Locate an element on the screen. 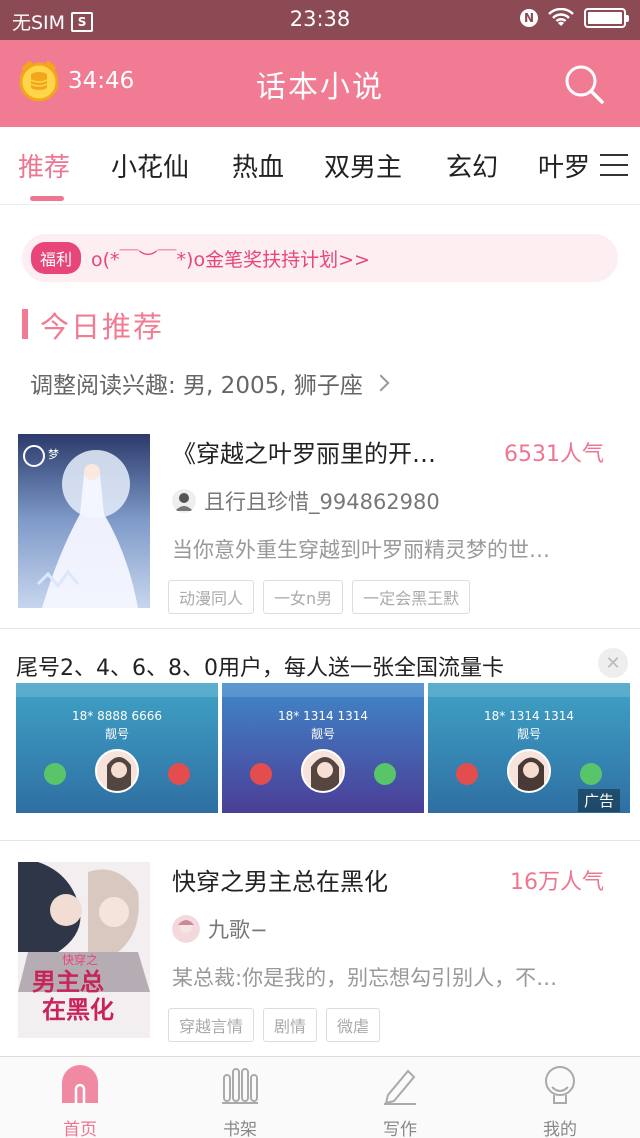 The image size is (640, 1138). home-icon is located at coordinates (80, 1084).